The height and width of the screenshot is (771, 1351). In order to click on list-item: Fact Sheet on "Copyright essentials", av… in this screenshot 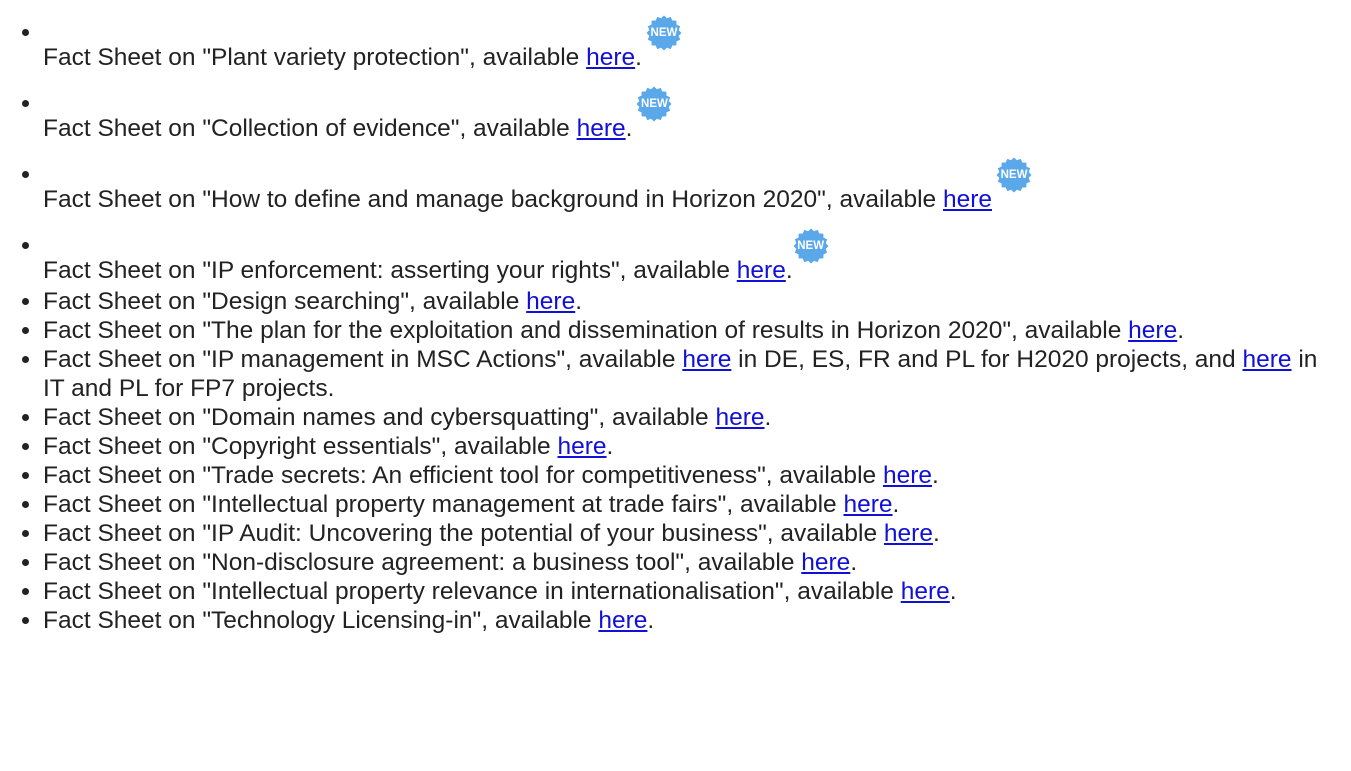, I will do `click(682, 446)`.